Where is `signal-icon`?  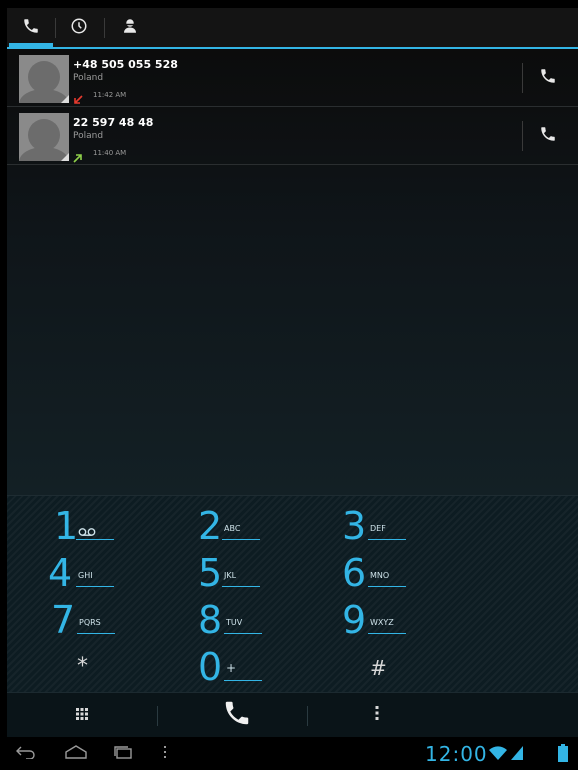
signal-icon is located at coordinates (517, 755).